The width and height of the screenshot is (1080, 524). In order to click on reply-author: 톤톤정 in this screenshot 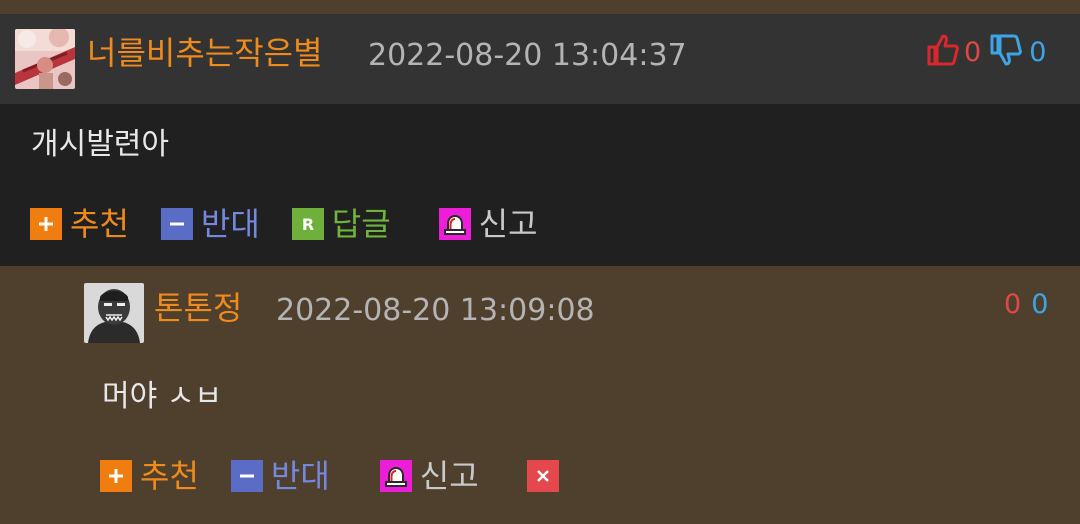, I will do `click(198, 308)`.